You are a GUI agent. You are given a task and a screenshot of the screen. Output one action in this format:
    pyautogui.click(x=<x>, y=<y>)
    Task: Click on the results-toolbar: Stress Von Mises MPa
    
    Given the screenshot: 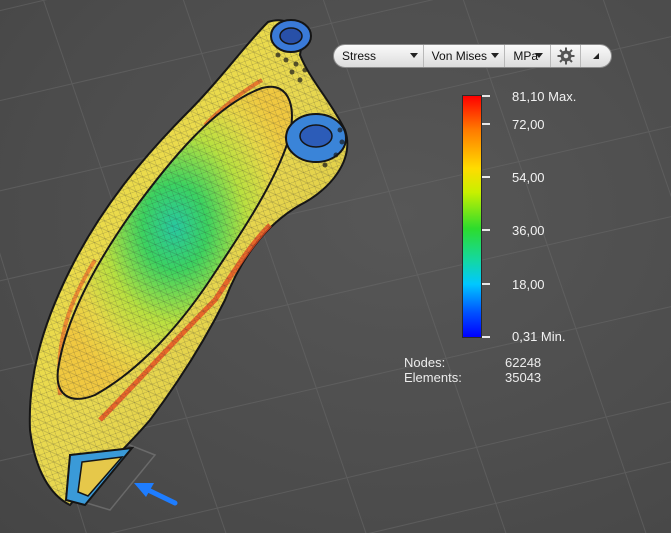 What is the action you would take?
    pyautogui.click(x=472, y=56)
    